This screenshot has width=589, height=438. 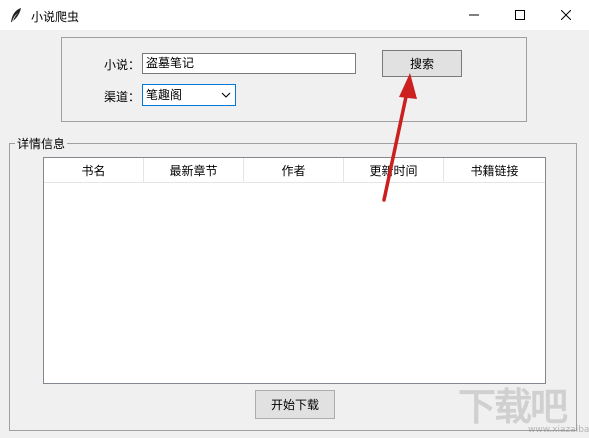 What do you see at coordinates (122, 97) in the screenshot?
I see `channel-label: 渠道：` at bounding box center [122, 97].